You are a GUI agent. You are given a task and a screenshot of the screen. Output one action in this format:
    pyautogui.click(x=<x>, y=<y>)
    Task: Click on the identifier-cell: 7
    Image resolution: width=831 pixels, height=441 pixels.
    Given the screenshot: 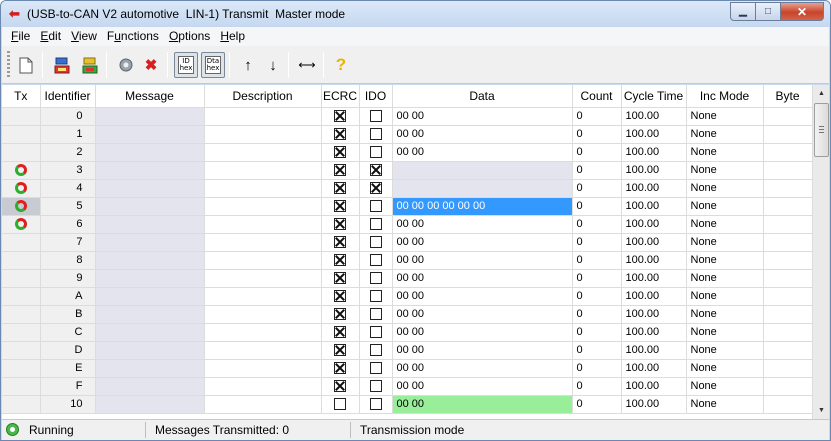 What is the action you would take?
    pyautogui.click(x=68, y=242)
    